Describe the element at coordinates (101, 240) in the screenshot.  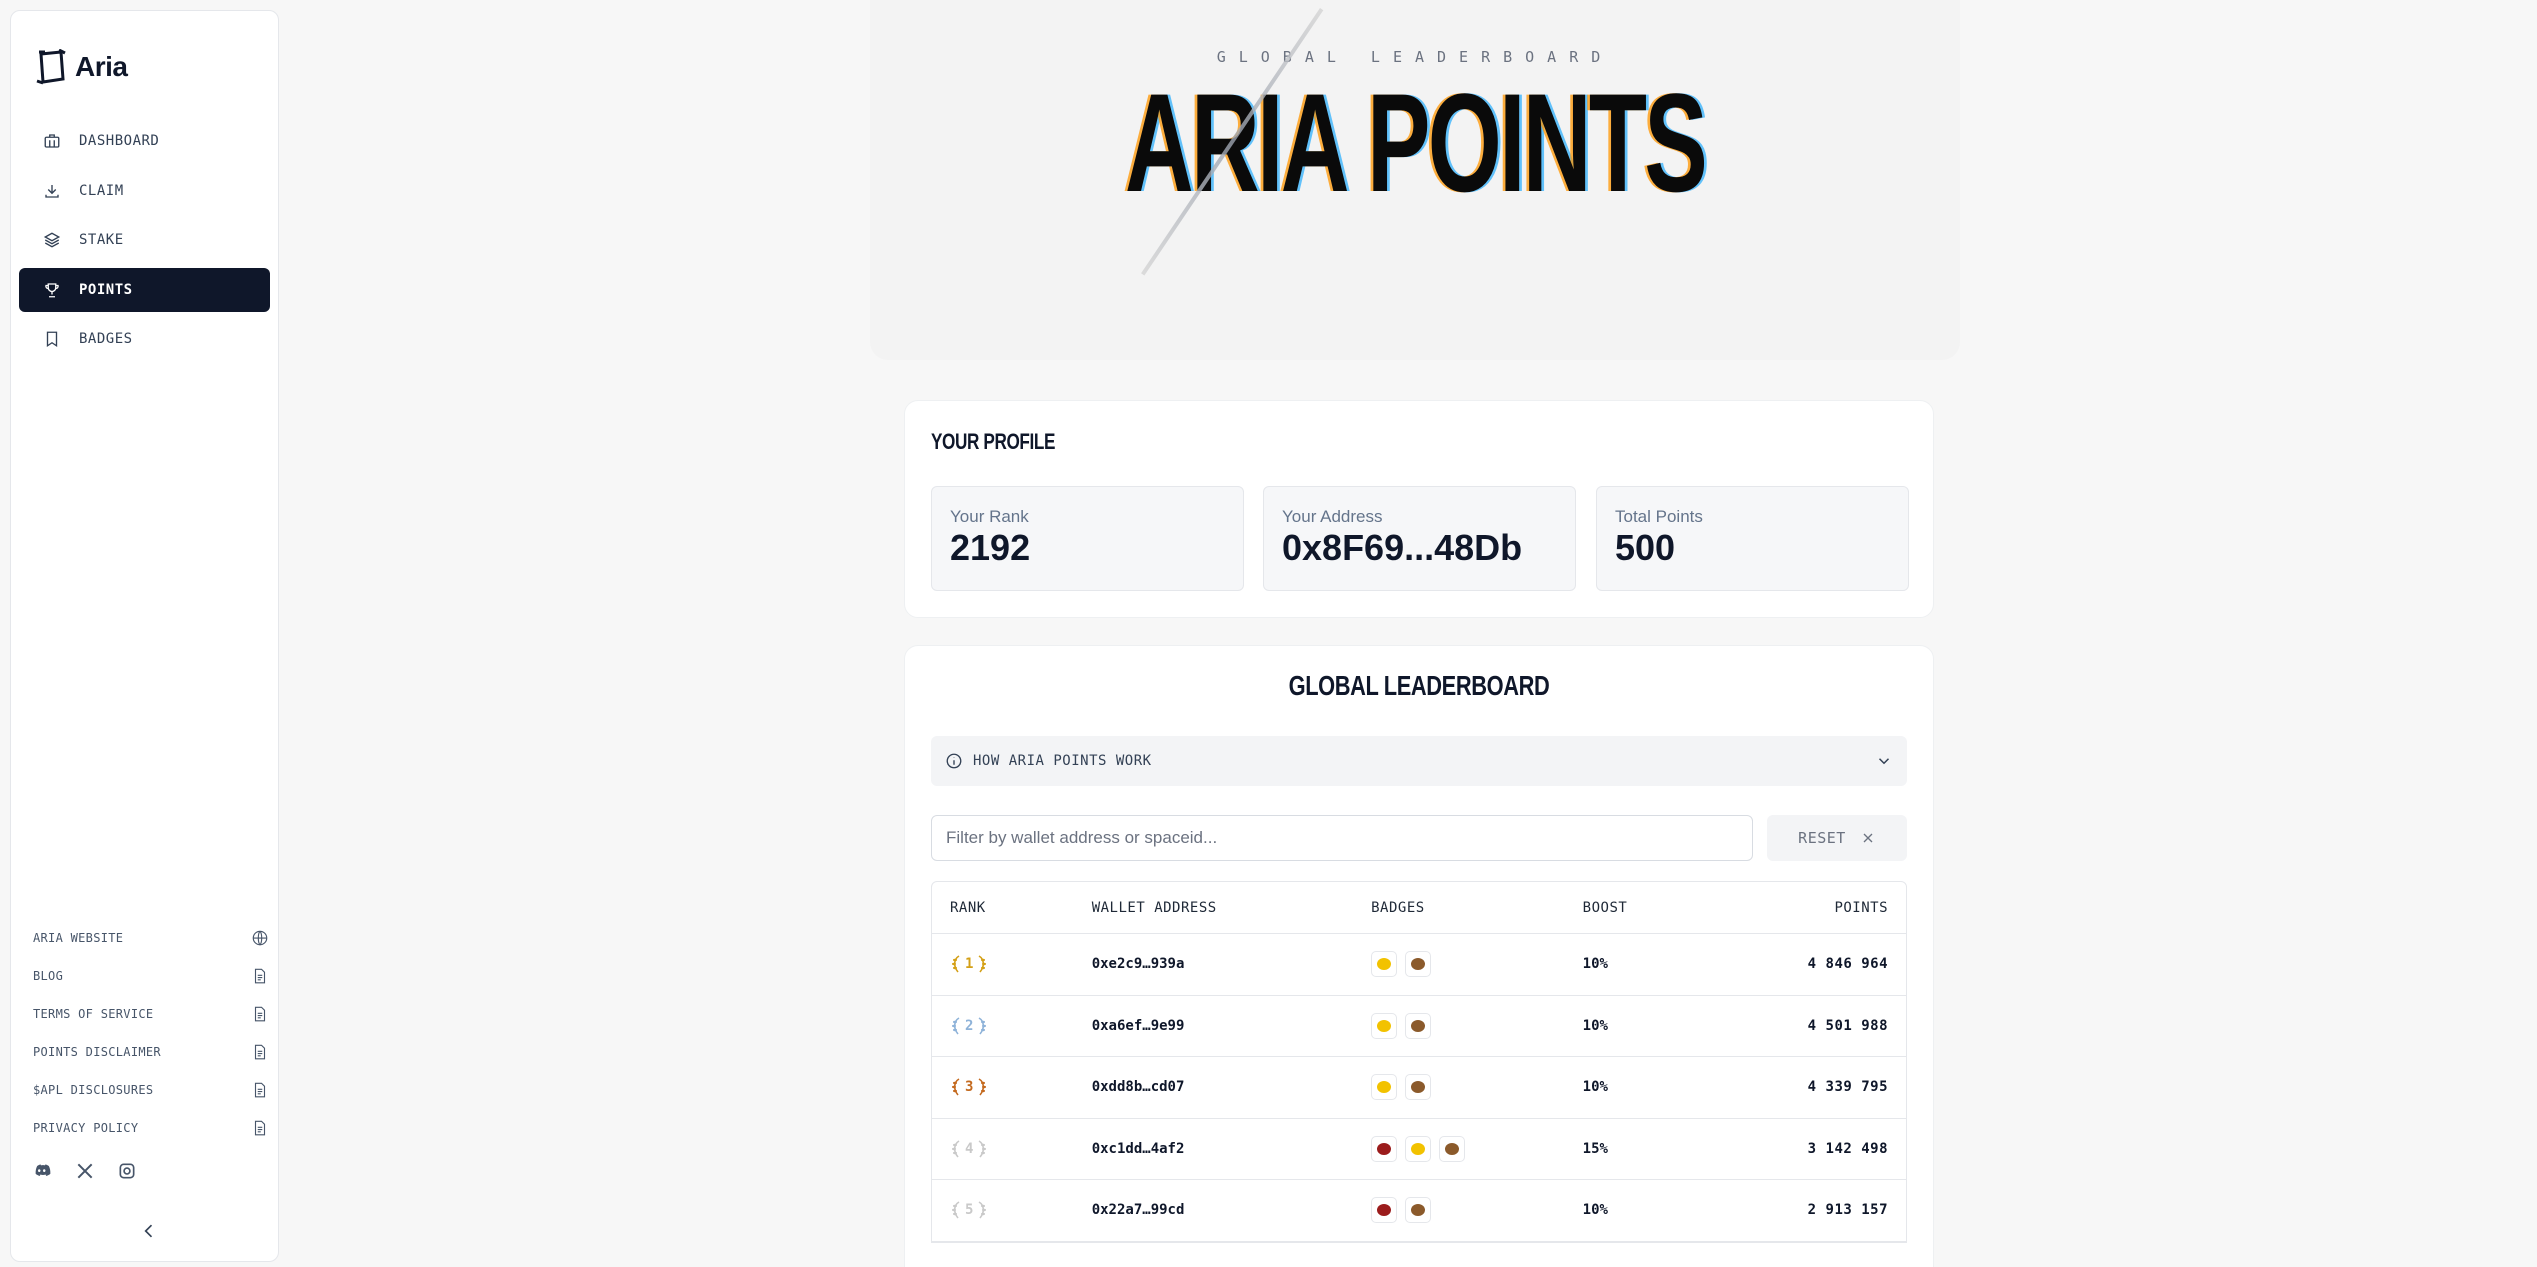
I see `nav-label: STAKE` at that location.